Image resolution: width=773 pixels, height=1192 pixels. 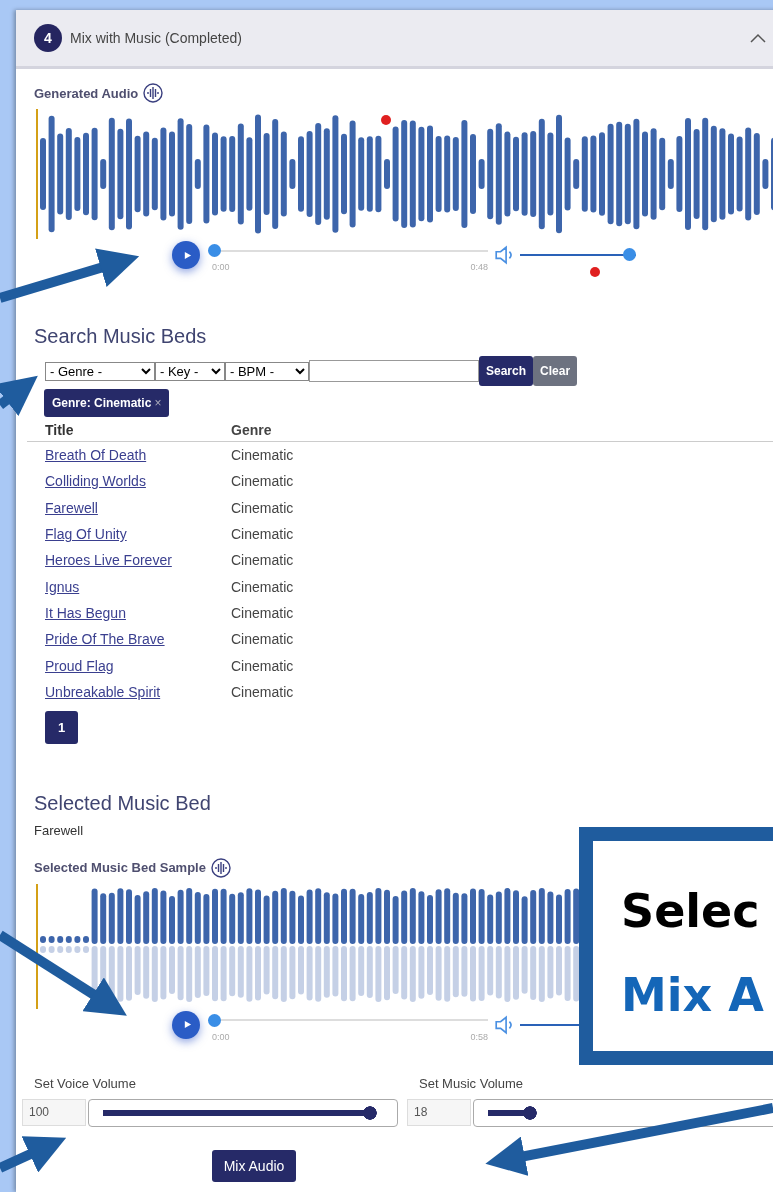 What do you see at coordinates (103, 691) in the screenshot?
I see `track-link: Unbreakable Spirit` at bounding box center [103, 691].